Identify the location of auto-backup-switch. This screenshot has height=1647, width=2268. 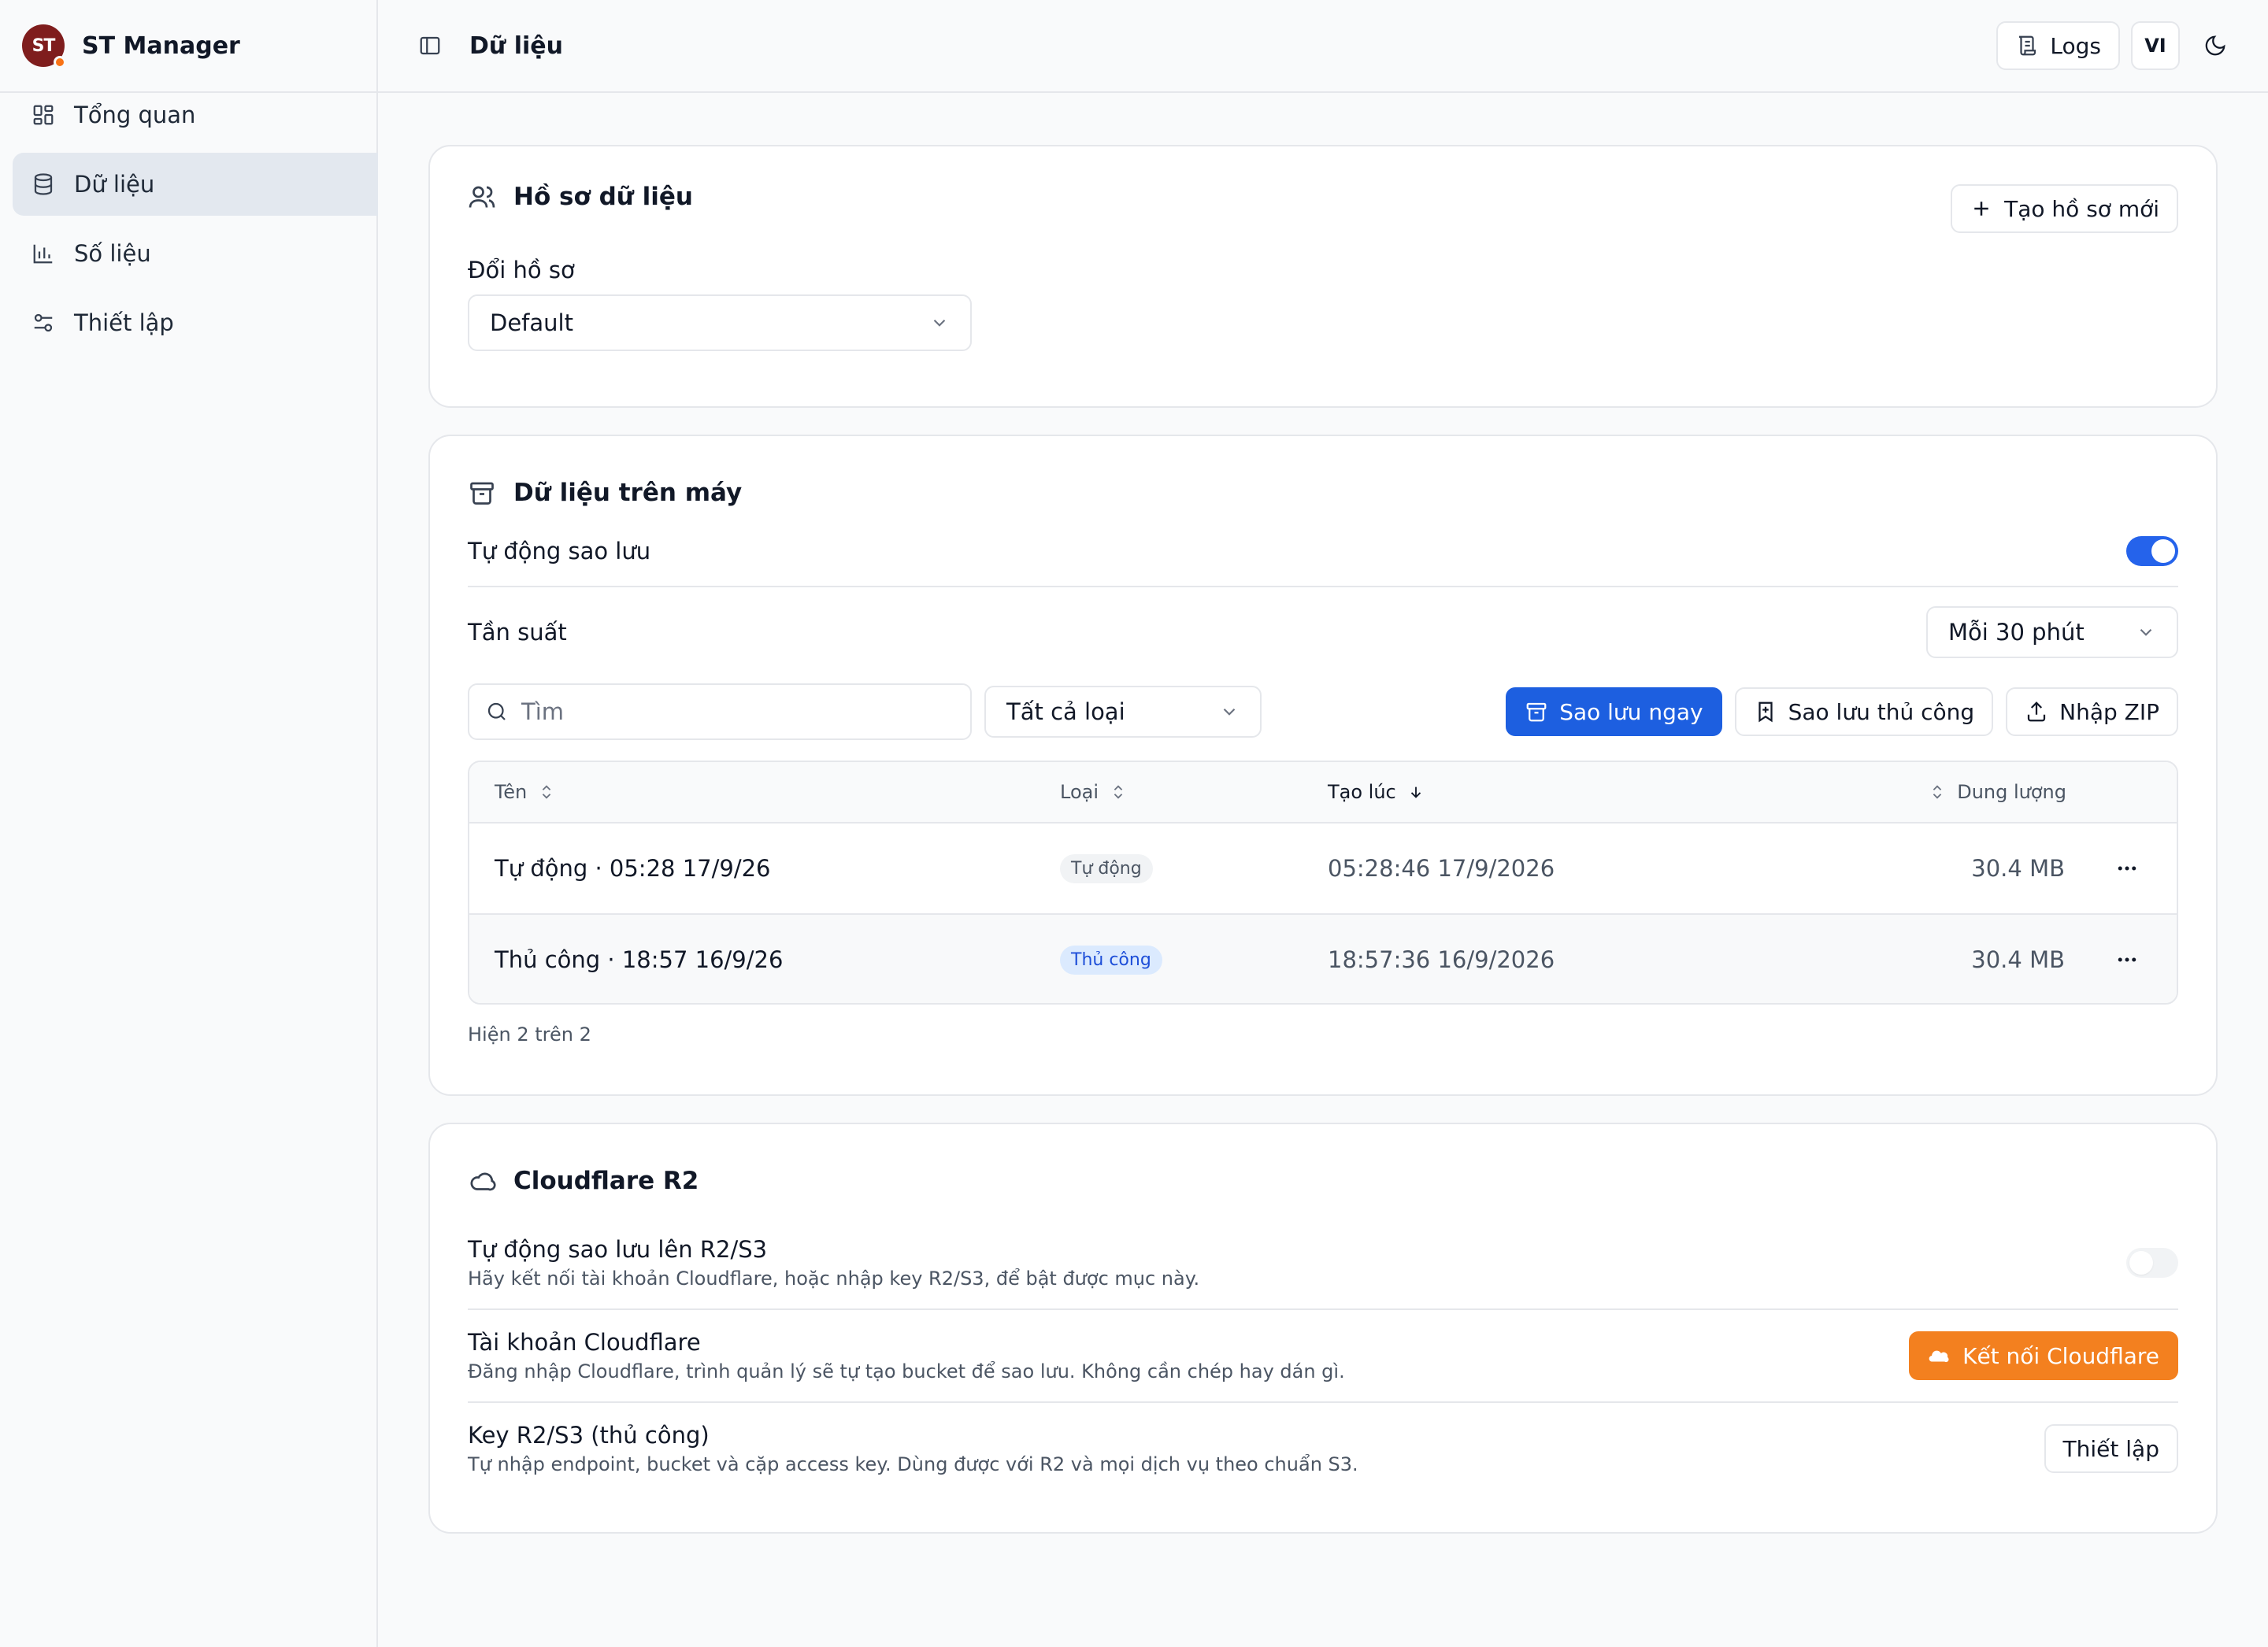
(2152, 551).